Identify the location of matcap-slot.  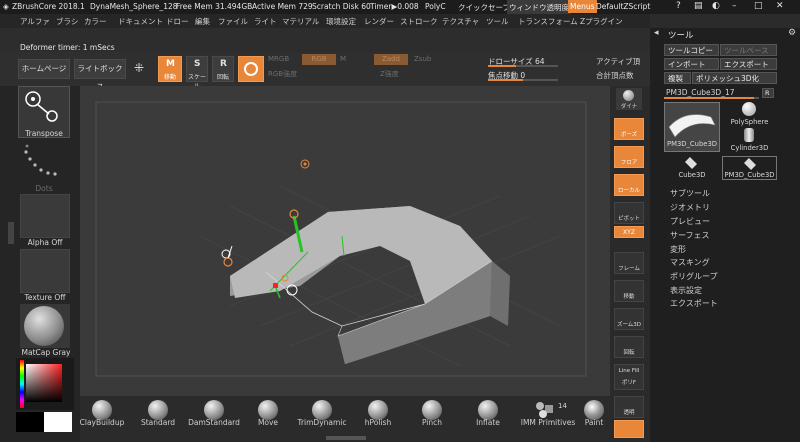
(45, 326).